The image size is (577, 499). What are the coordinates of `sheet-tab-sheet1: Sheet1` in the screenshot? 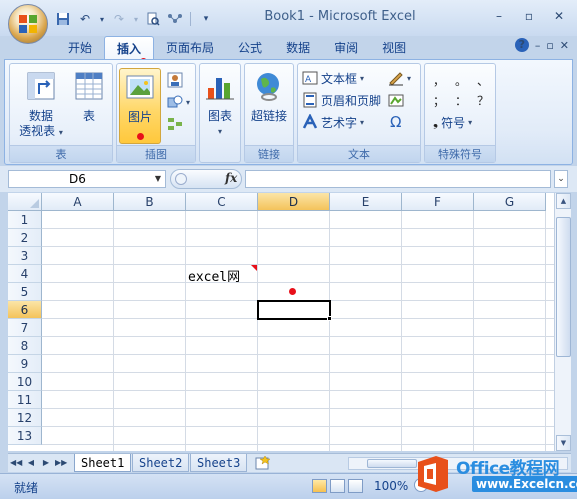 It's located at (103, 463).